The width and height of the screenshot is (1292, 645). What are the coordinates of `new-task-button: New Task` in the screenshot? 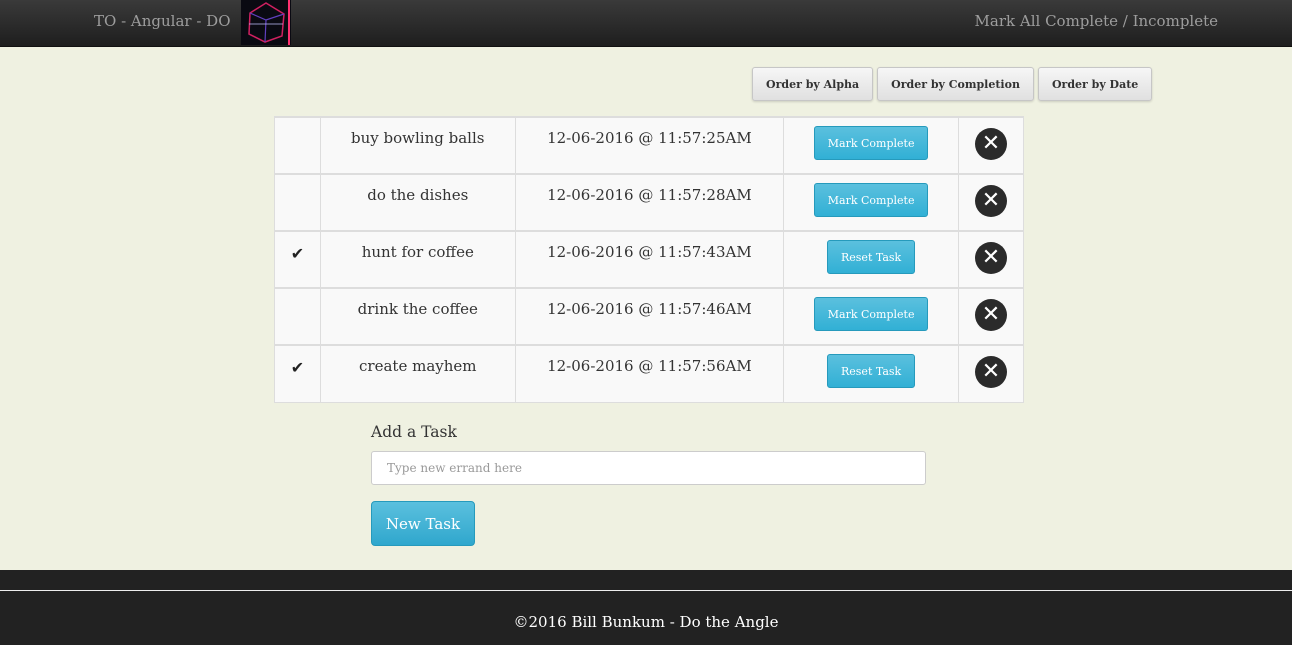 It's located at (423, 523).